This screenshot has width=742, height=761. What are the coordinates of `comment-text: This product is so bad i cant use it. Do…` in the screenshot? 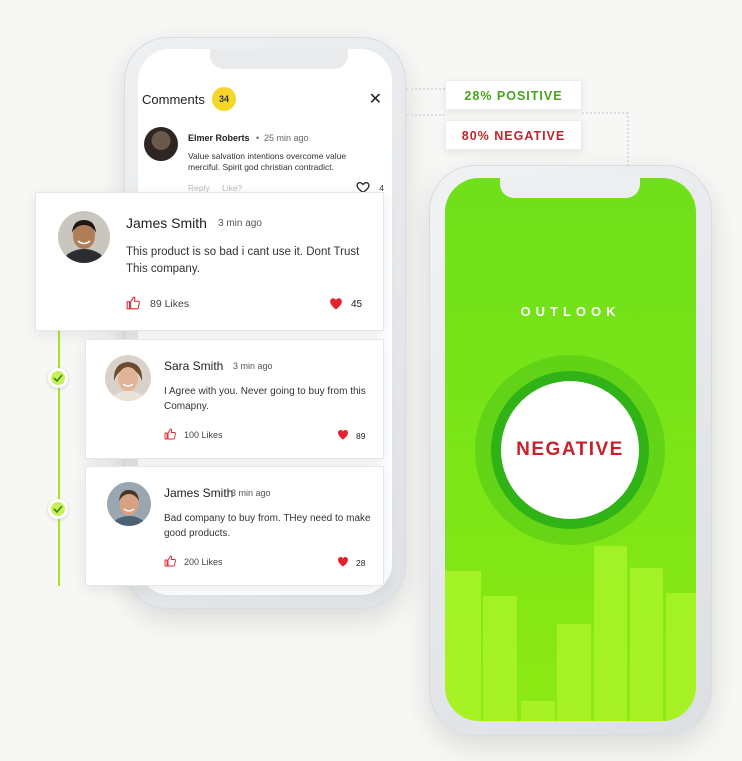 It's located at (243, 260).